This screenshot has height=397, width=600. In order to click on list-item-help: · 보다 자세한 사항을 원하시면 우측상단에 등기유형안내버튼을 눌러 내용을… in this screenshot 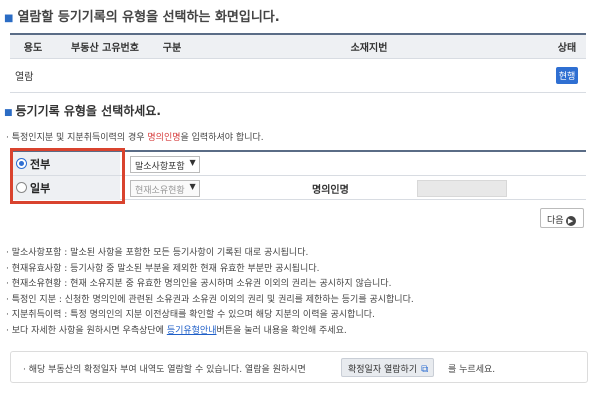, I will do `click(176, 330)`.